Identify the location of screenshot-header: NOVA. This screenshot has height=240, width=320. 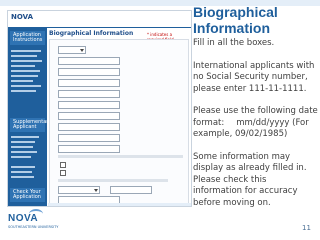
(99, 19).